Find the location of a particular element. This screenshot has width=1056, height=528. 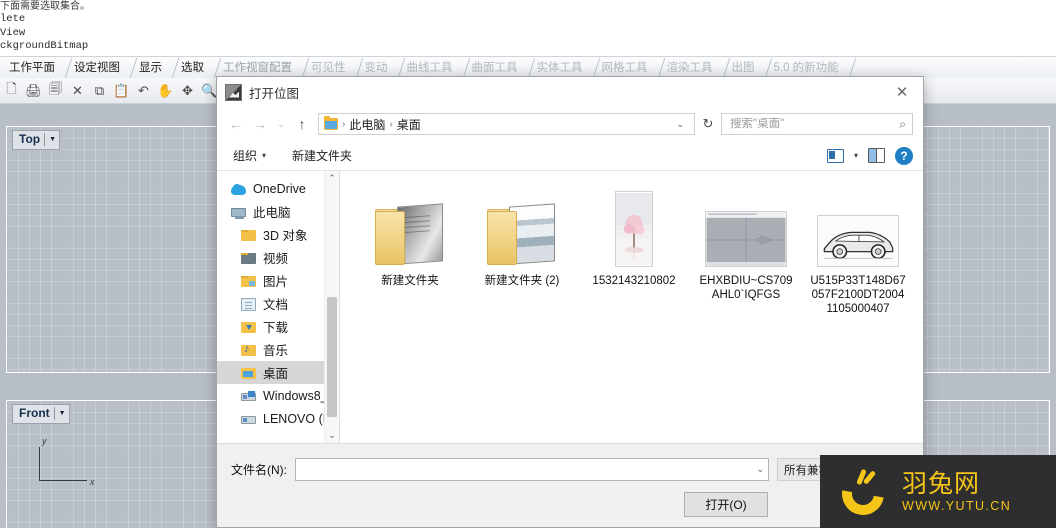

drive-icon is located at coordinates (248, 420).